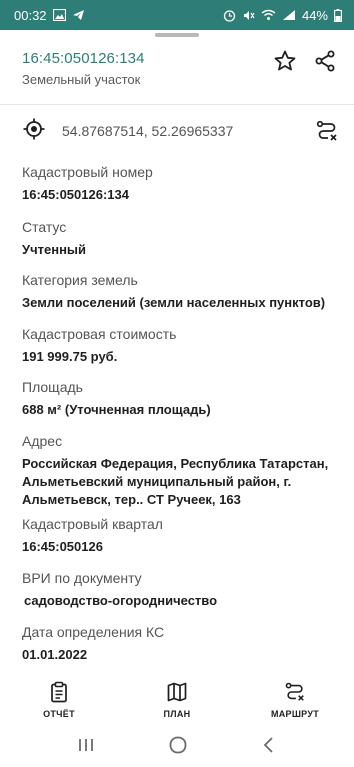  Describe the element at coordinates (182, 482) in the screenshot. I see `address-line: Альметьевский муниципальный район, г.` at that location.